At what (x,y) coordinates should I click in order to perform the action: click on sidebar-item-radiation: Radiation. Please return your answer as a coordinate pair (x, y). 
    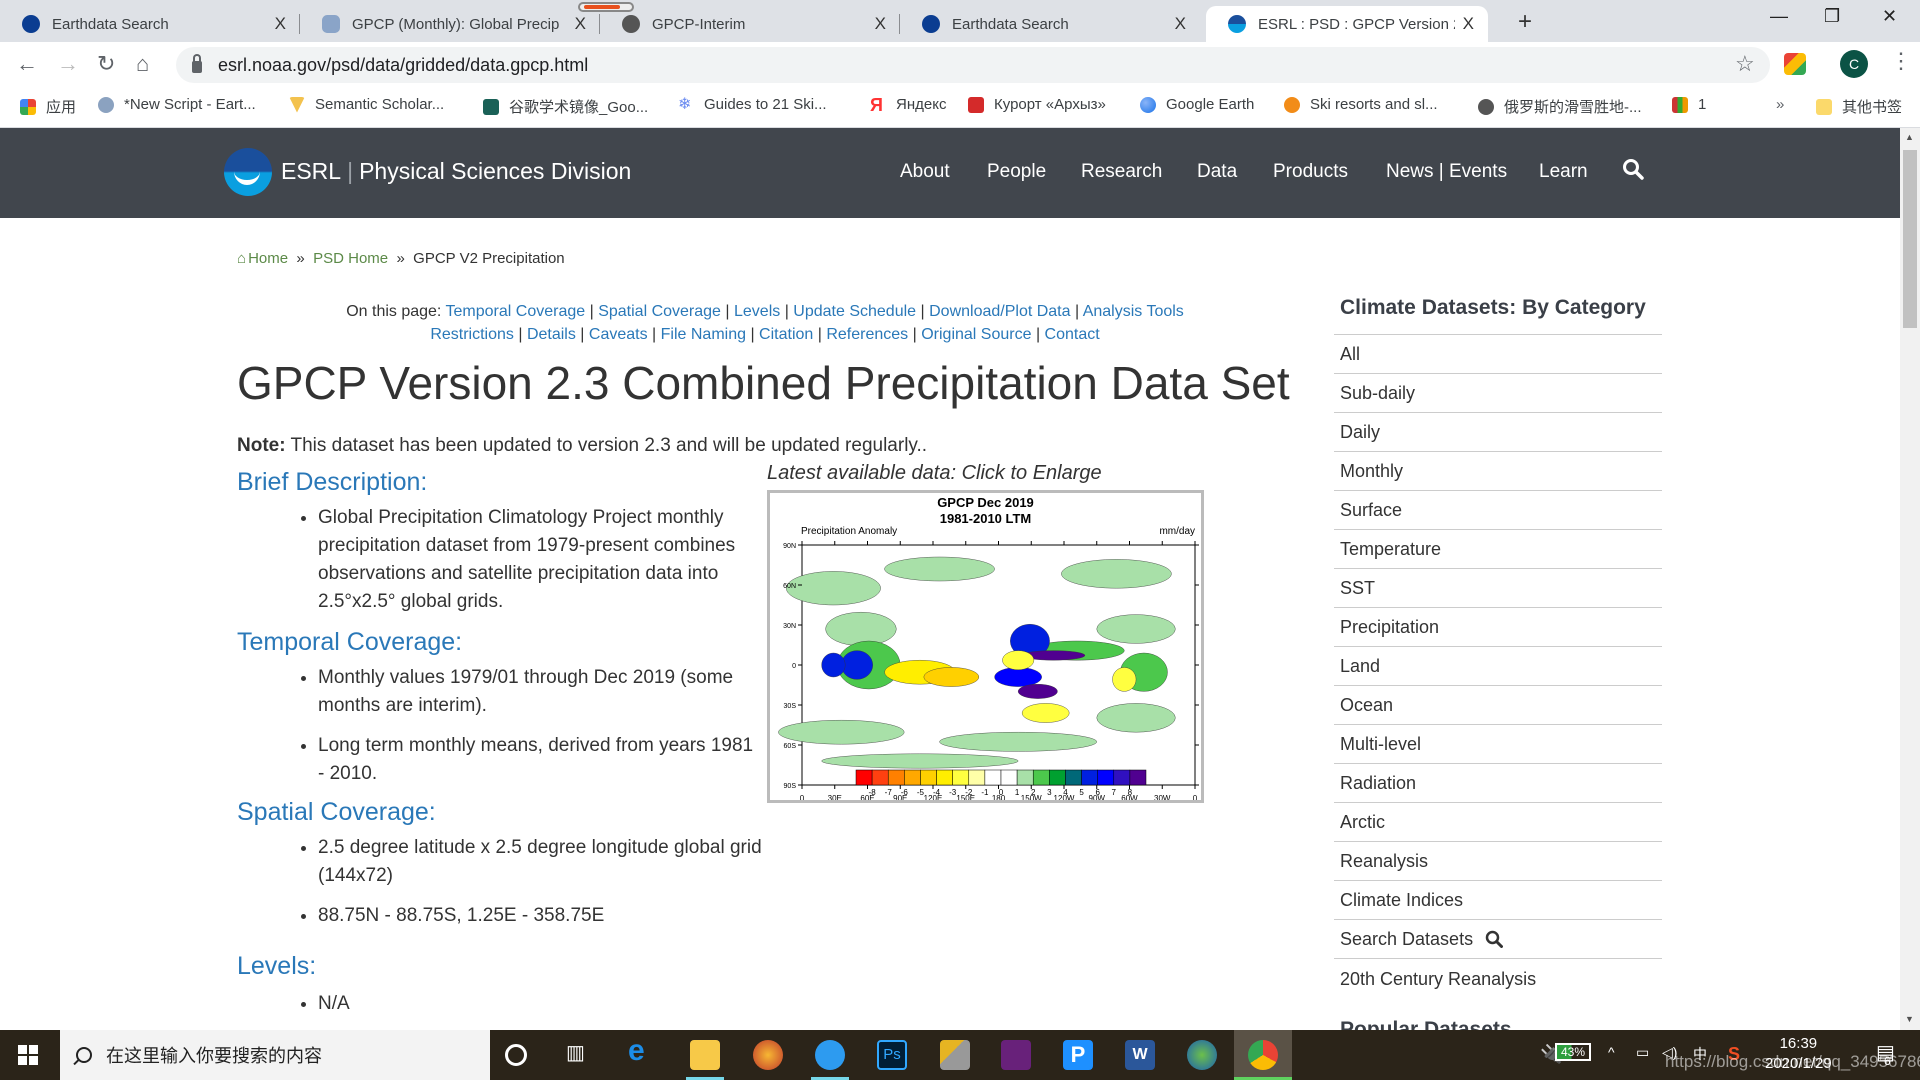
    Looking at the image, I should click on (1498, 783).